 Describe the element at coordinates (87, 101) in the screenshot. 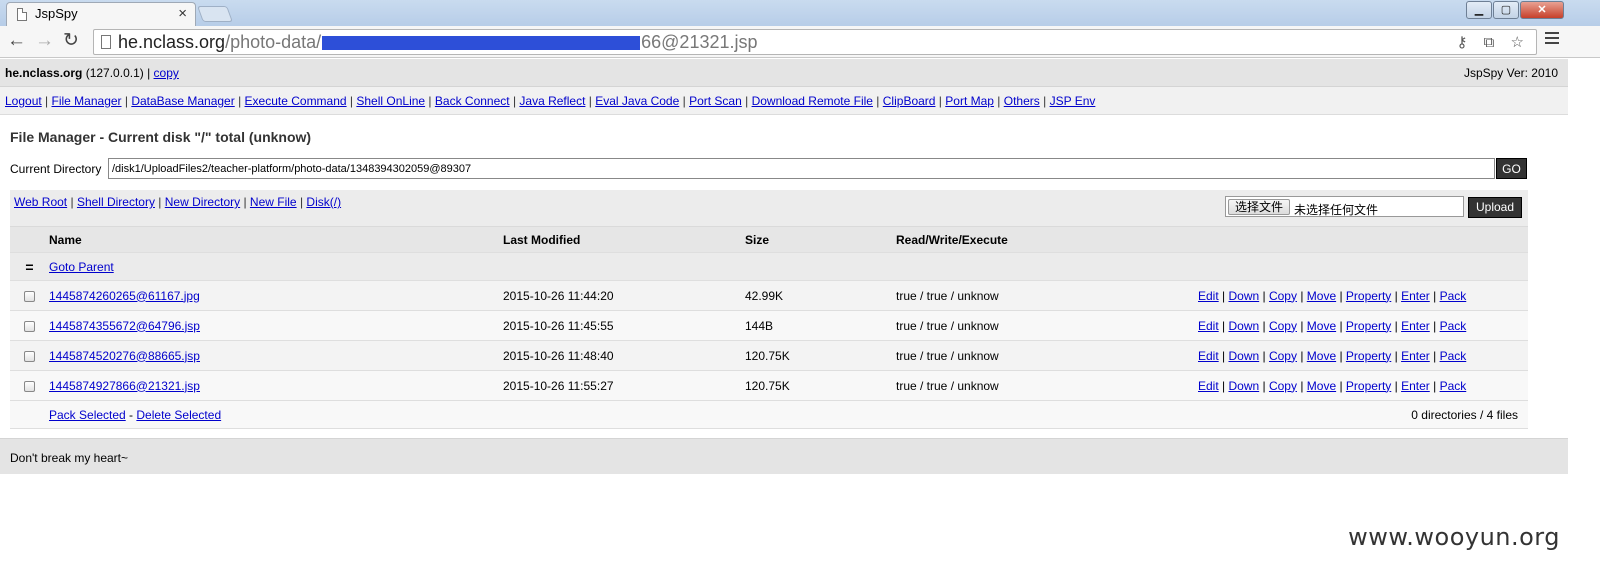

I see `menu-file-manager: File Manager` at that location.